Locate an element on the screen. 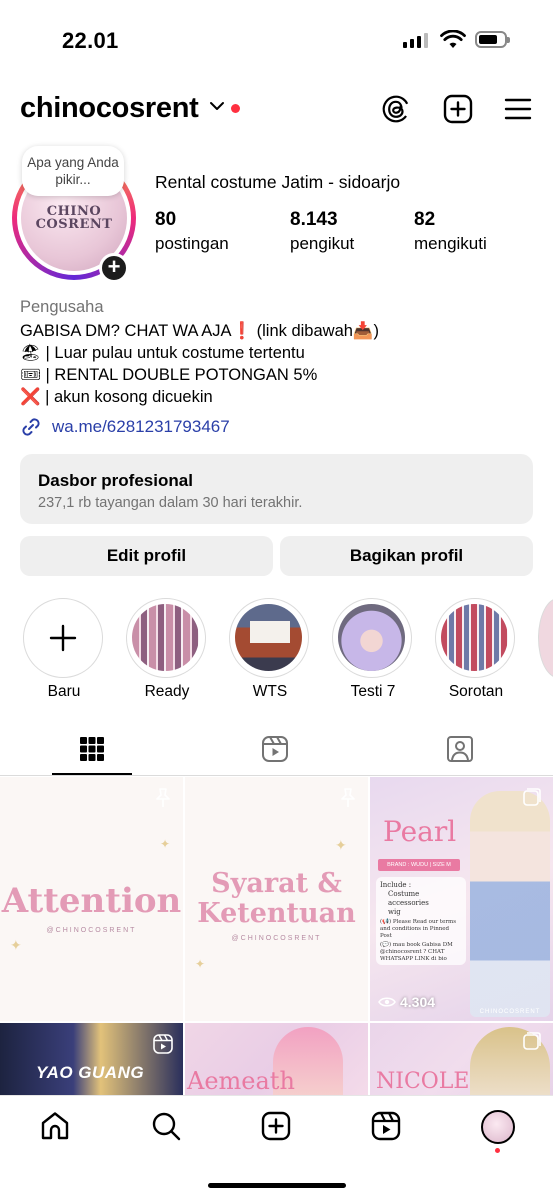 Image resolution: width=553 pixels, height=1201 pixels. highlight-label: Testi 7 is located at coordinates (373, 691).